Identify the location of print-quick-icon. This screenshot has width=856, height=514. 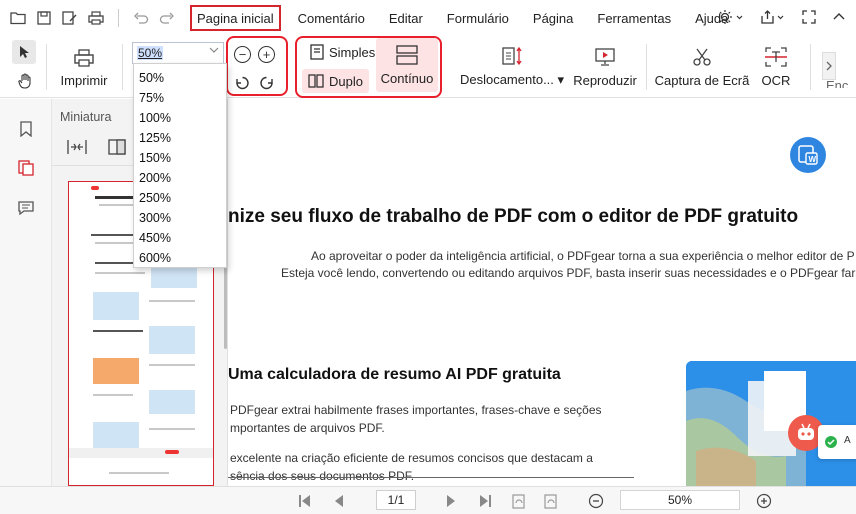
(96, 18).